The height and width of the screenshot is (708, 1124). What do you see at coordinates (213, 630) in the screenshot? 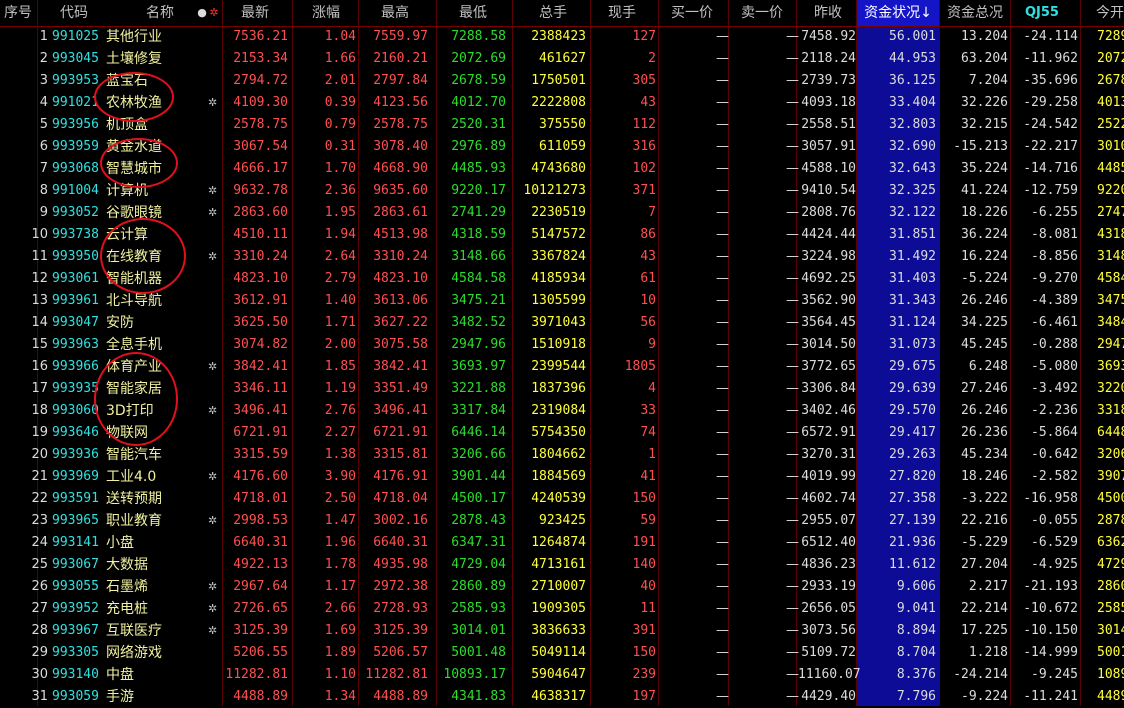
I see `row-flag-icon: ✲` at bounding box center [213, 630].